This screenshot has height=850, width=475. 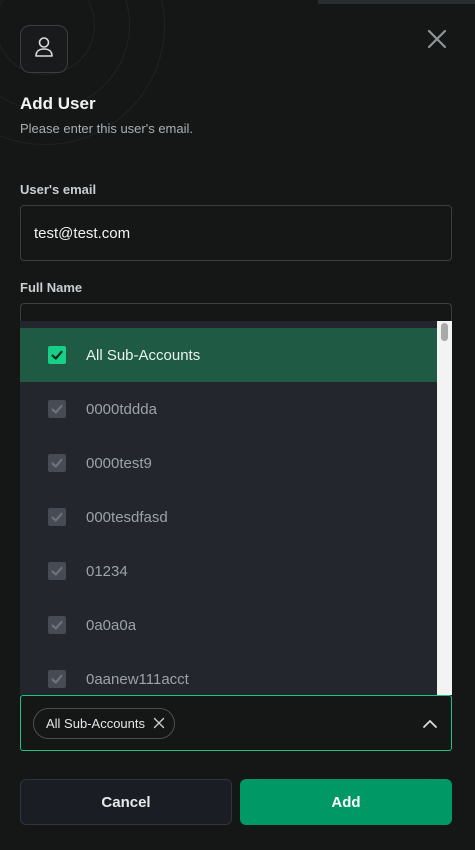 I want to click on close-icon, so click(x=437, y=41).